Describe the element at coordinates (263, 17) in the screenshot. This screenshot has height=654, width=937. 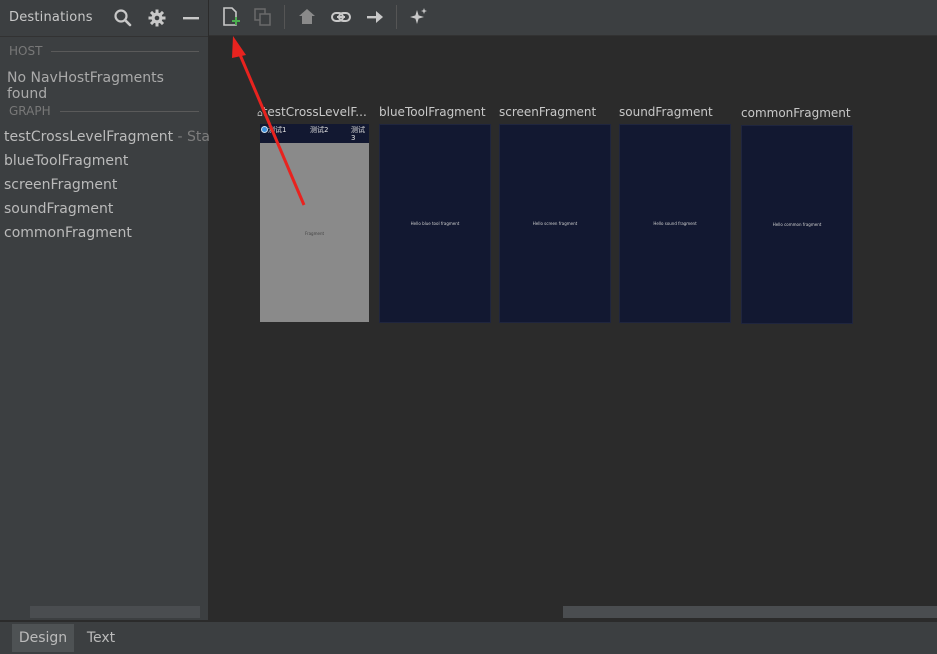
I see `nested-graph-icon` at that location.